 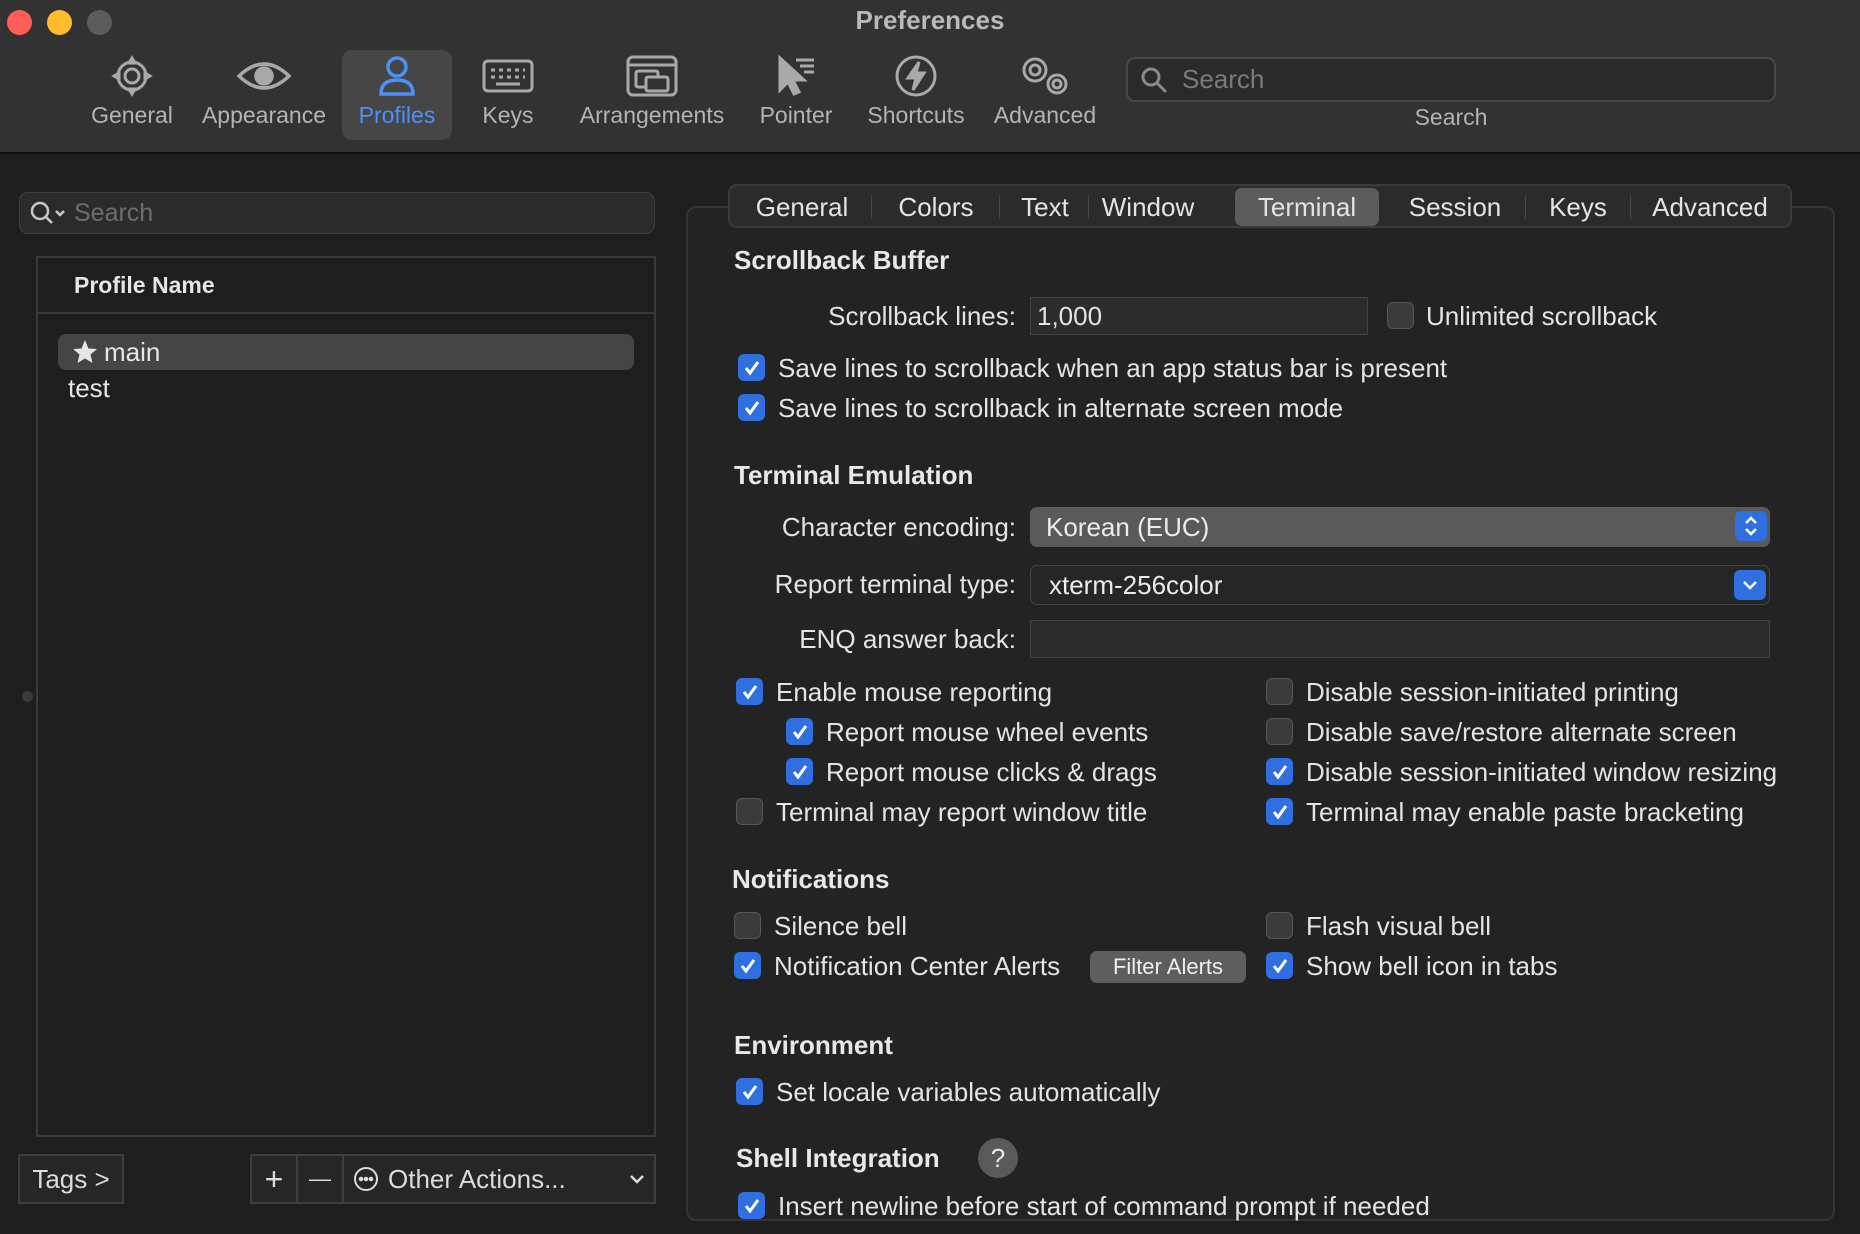 I want to click on toolbar-profiles: Profiles, so click(x=397, y=95).